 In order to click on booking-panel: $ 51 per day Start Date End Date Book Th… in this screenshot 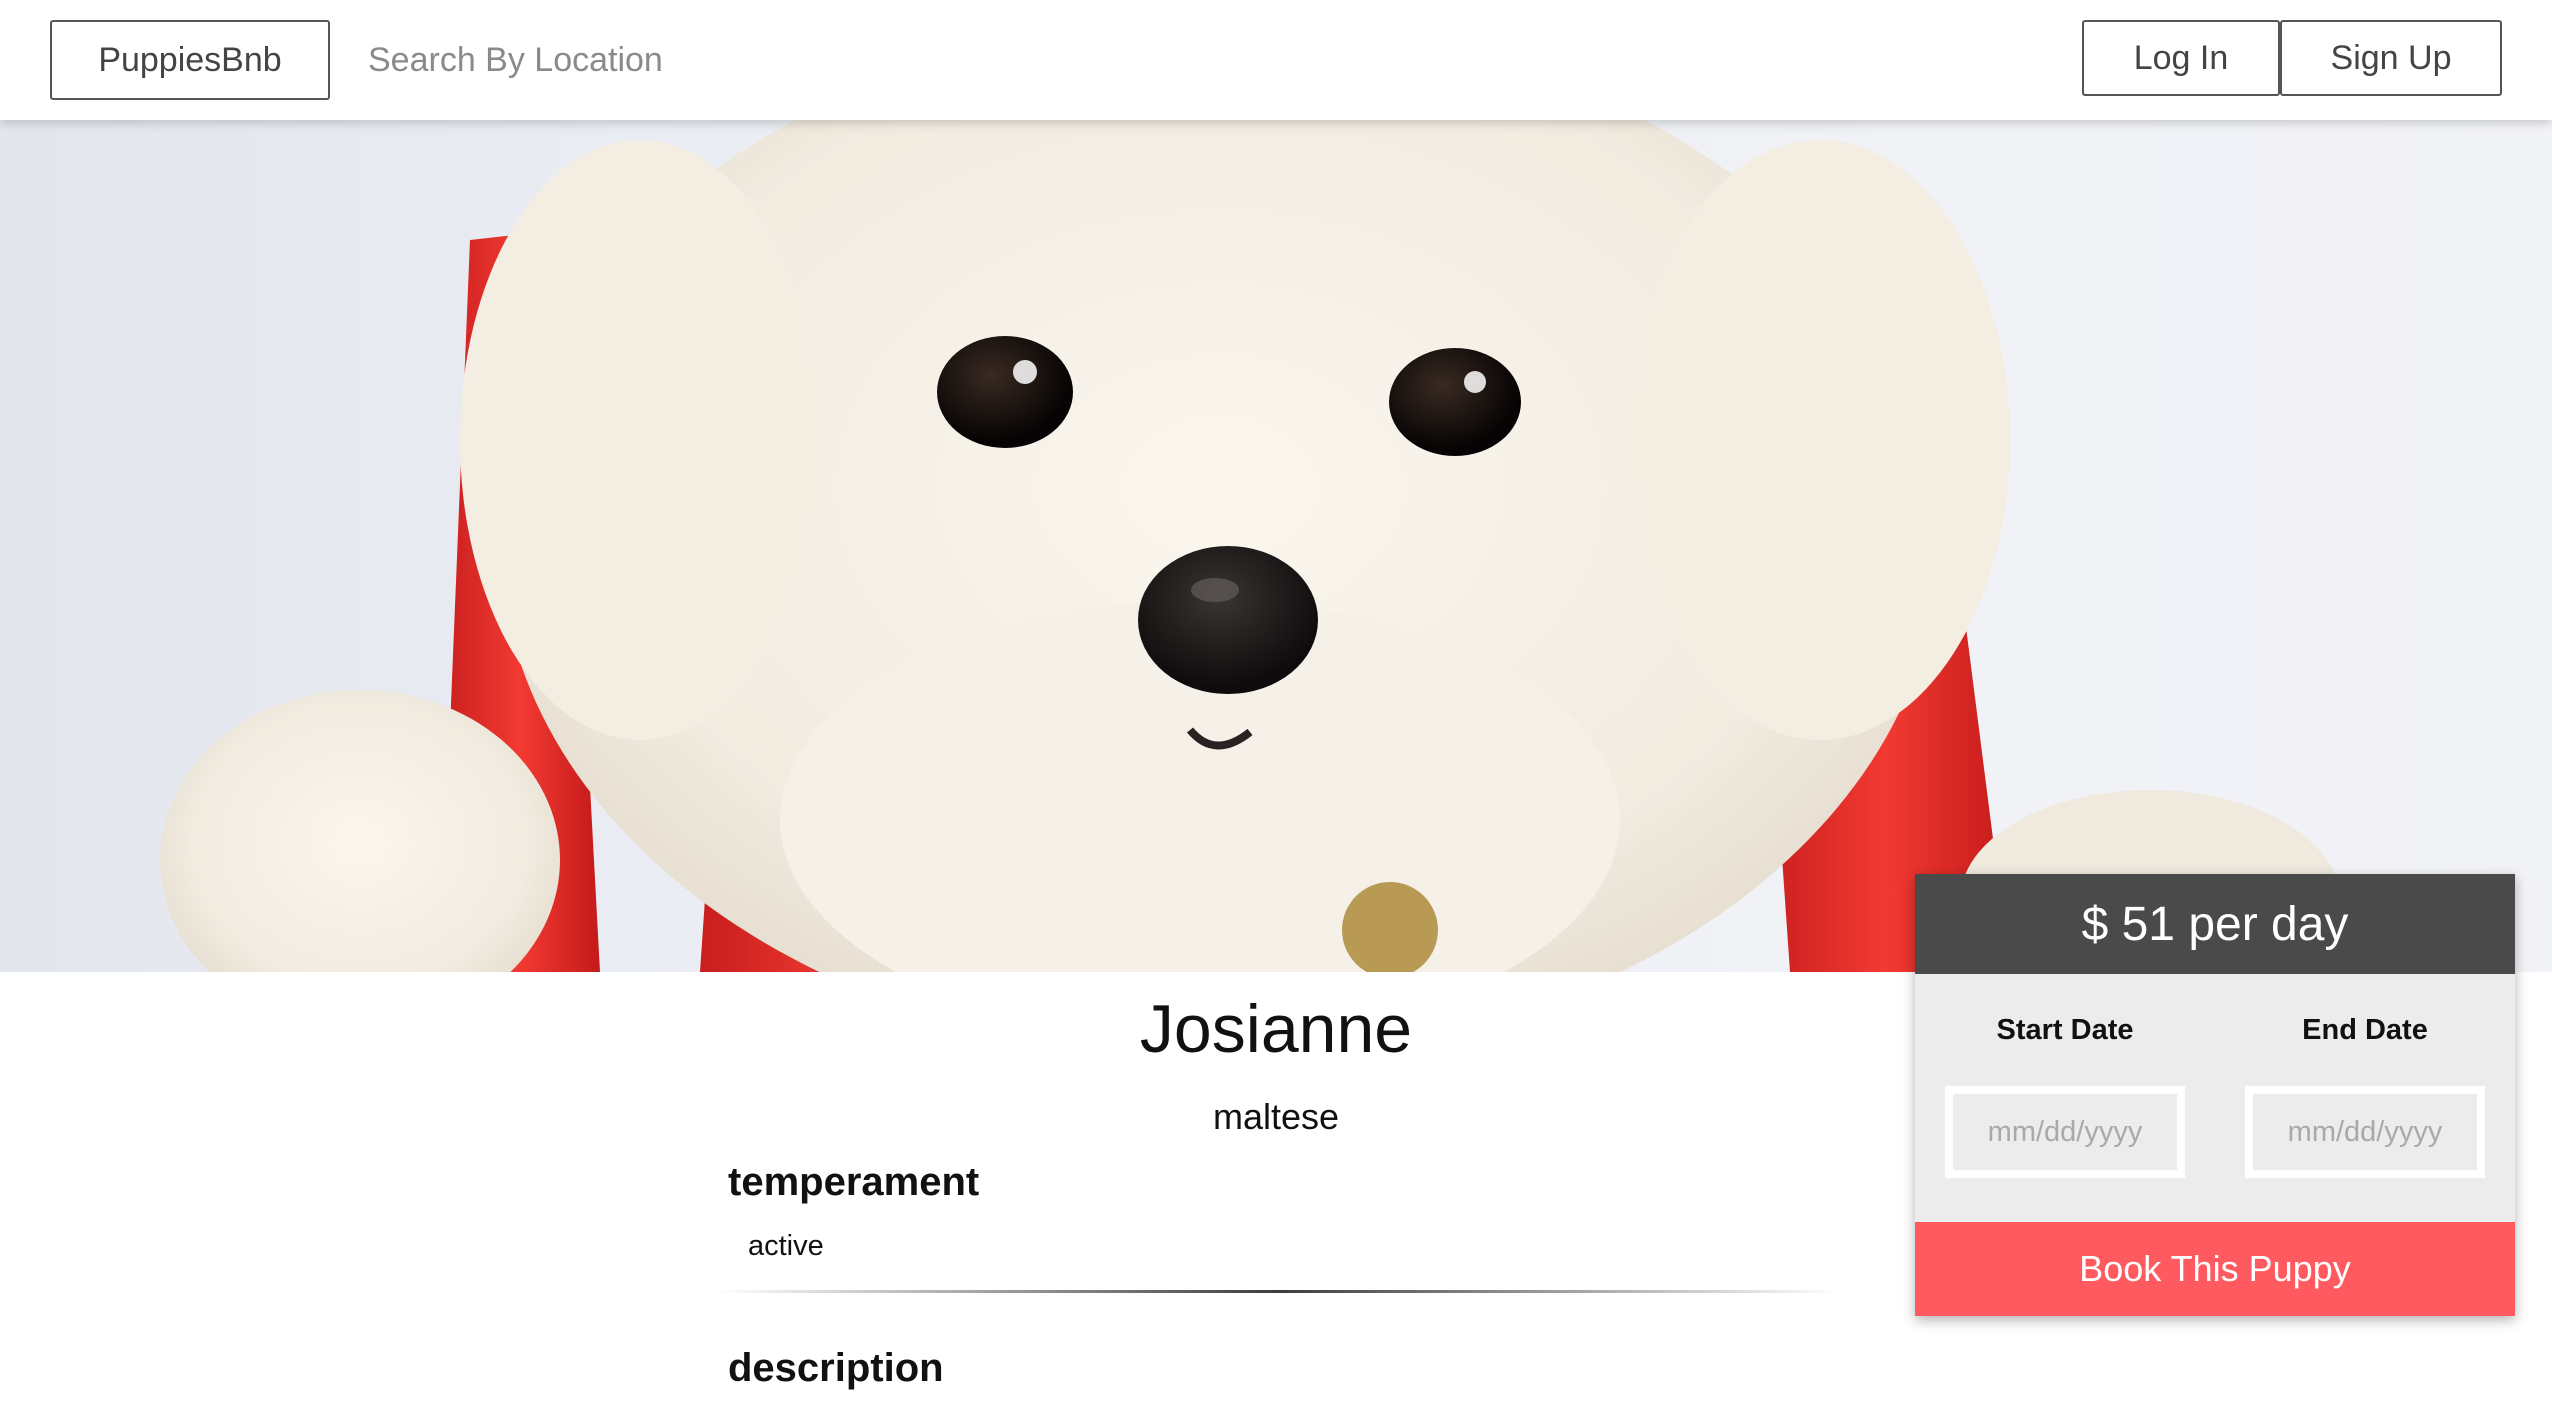, I will do `click(2215, 1095)`.